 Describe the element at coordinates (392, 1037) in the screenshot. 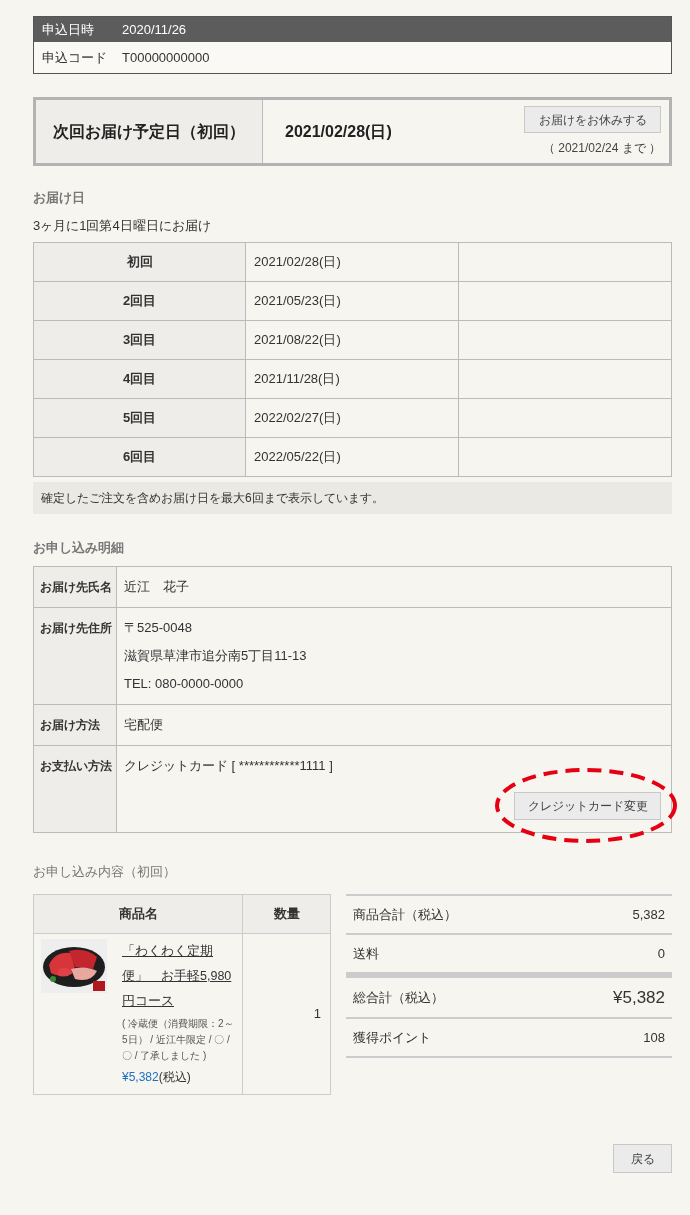

I see `summary-label: 獲得ポイント` at that location.